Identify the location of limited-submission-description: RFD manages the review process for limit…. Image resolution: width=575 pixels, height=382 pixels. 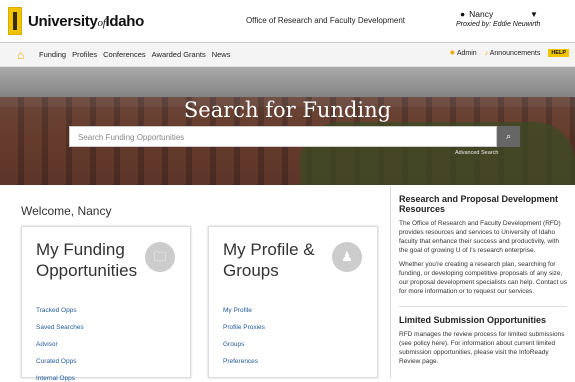
(482, 348).